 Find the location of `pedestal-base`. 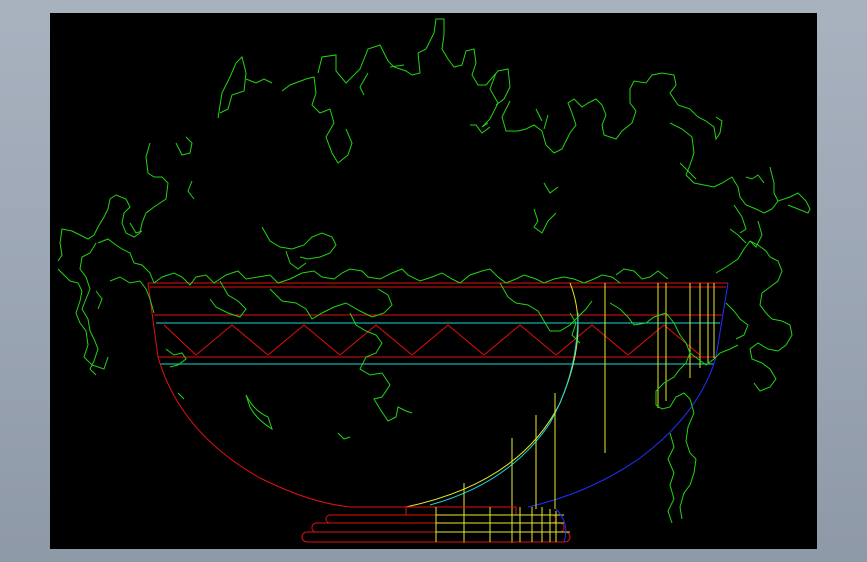

pedestal-base is located at coordinates (436, 524).